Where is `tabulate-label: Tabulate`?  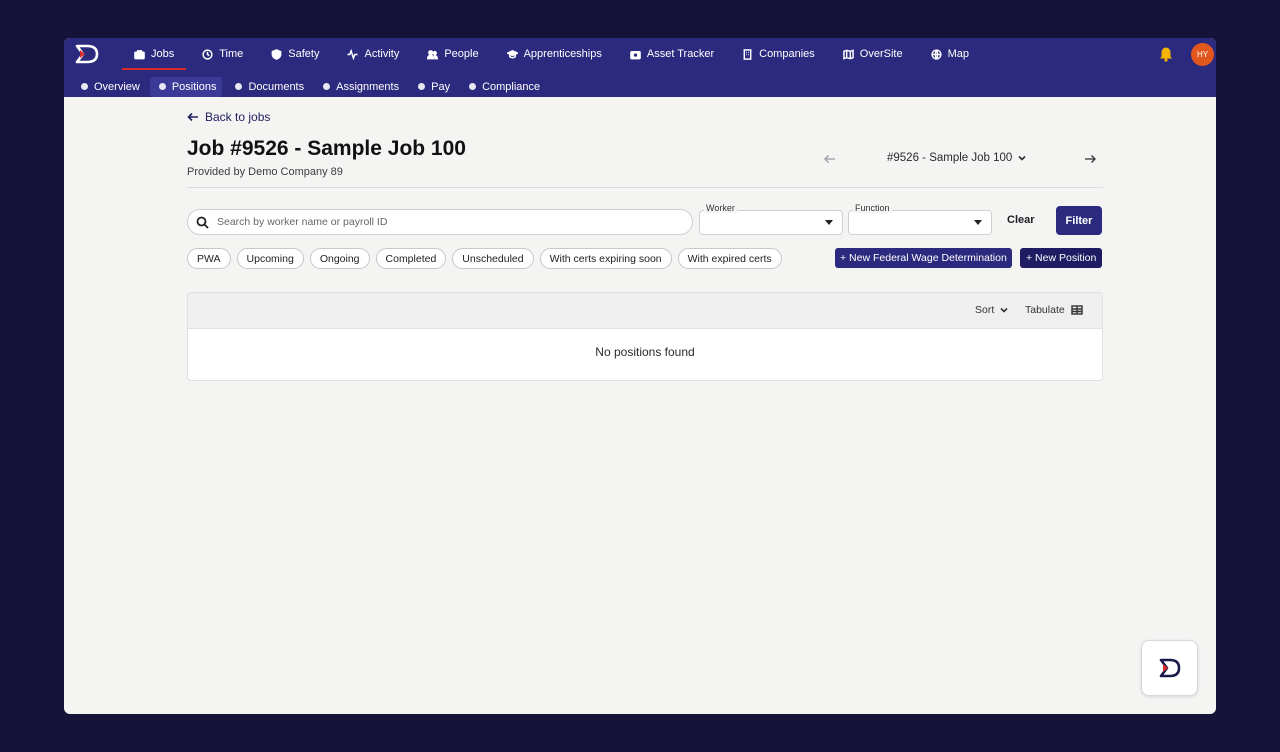
tabulate-label: Tabulate is located at coordinates (1045, 310).